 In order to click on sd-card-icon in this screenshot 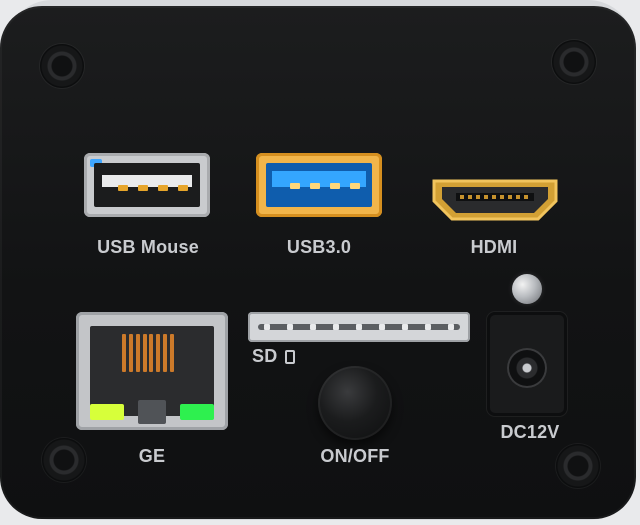, I will do `click(290, 357)`.